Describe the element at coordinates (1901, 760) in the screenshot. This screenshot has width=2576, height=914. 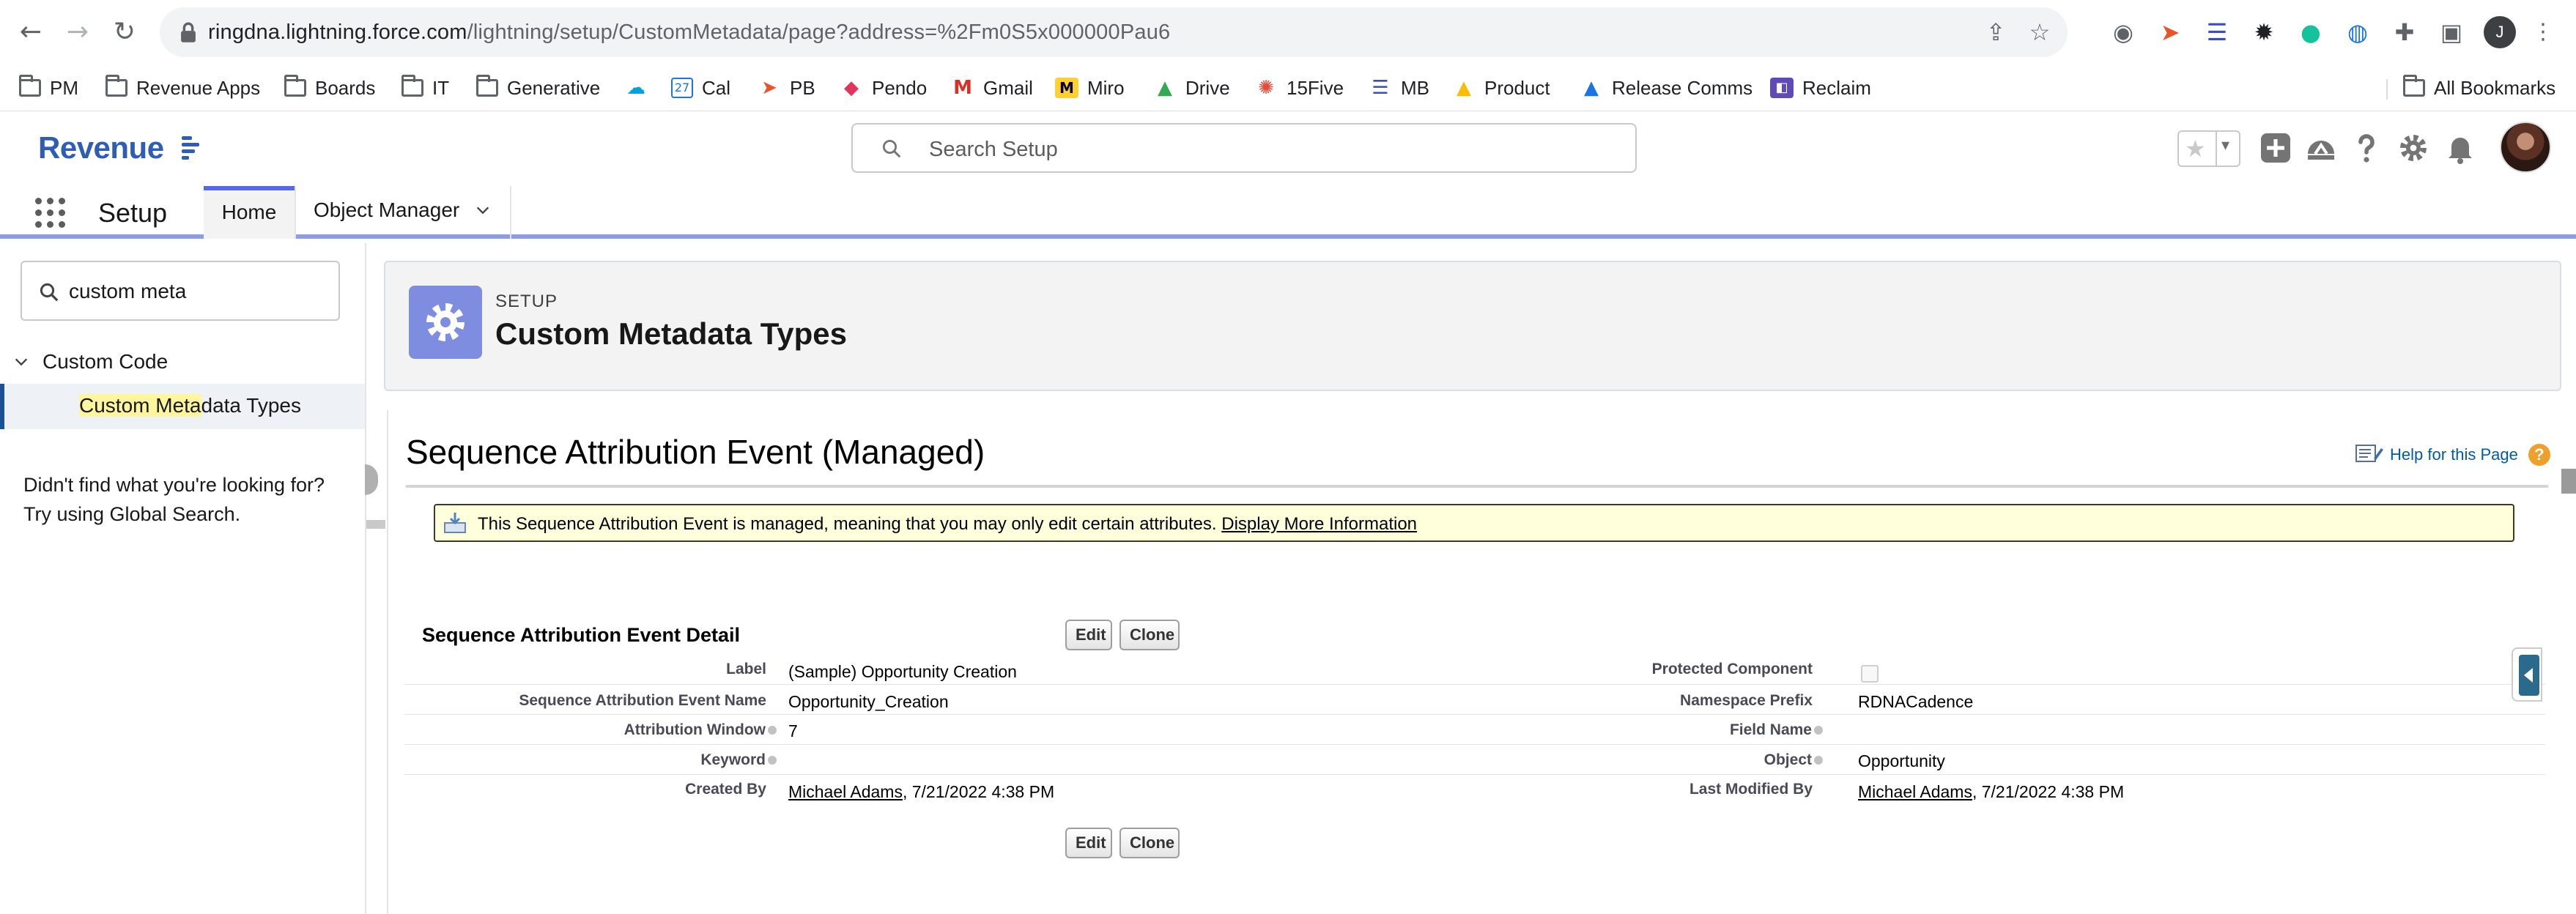
I see `field-value-object: Opportunity` at that location.